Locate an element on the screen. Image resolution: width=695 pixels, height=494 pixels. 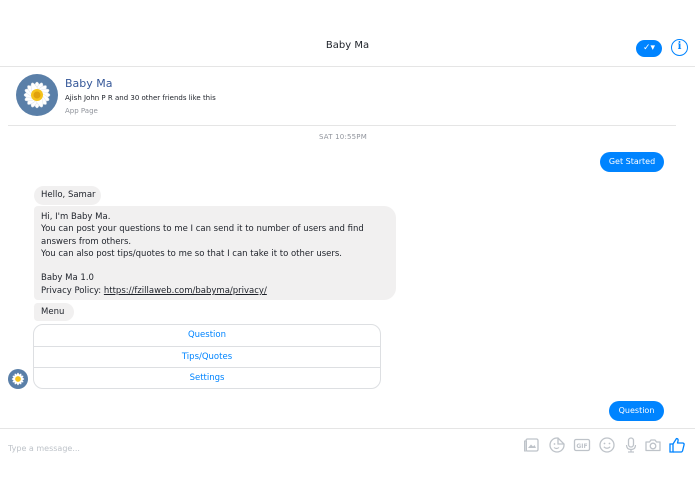
page-type: App Page is located at coordinates (81, 111).